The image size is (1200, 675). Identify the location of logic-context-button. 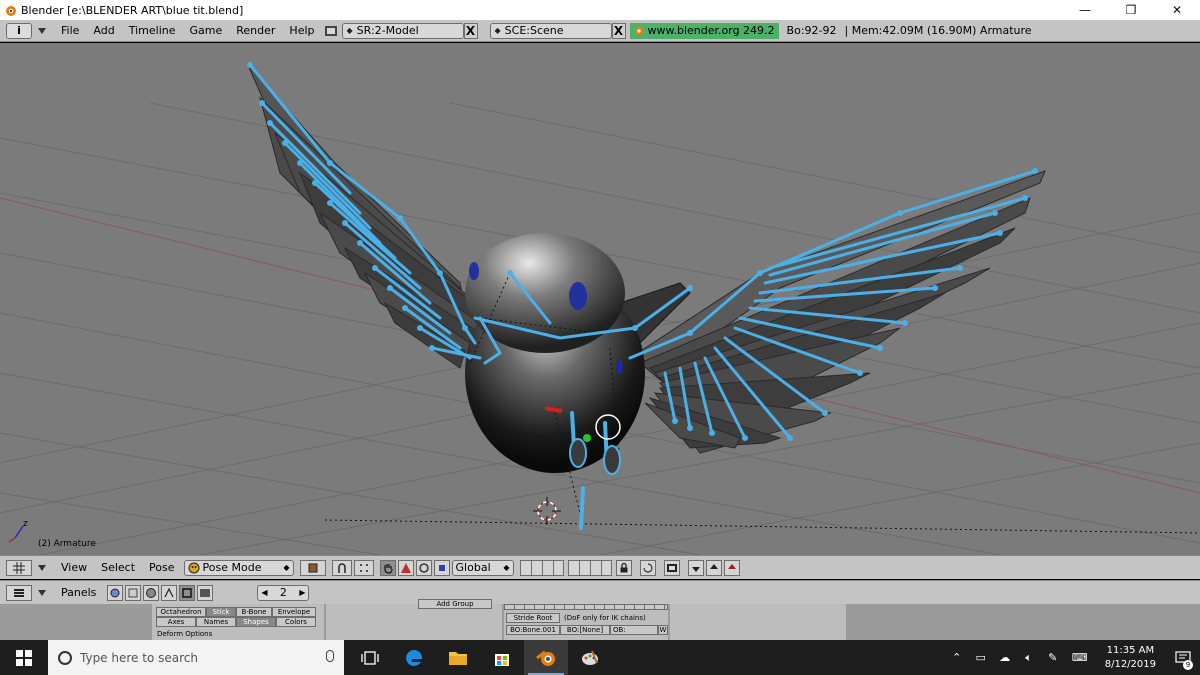
(115, 592).